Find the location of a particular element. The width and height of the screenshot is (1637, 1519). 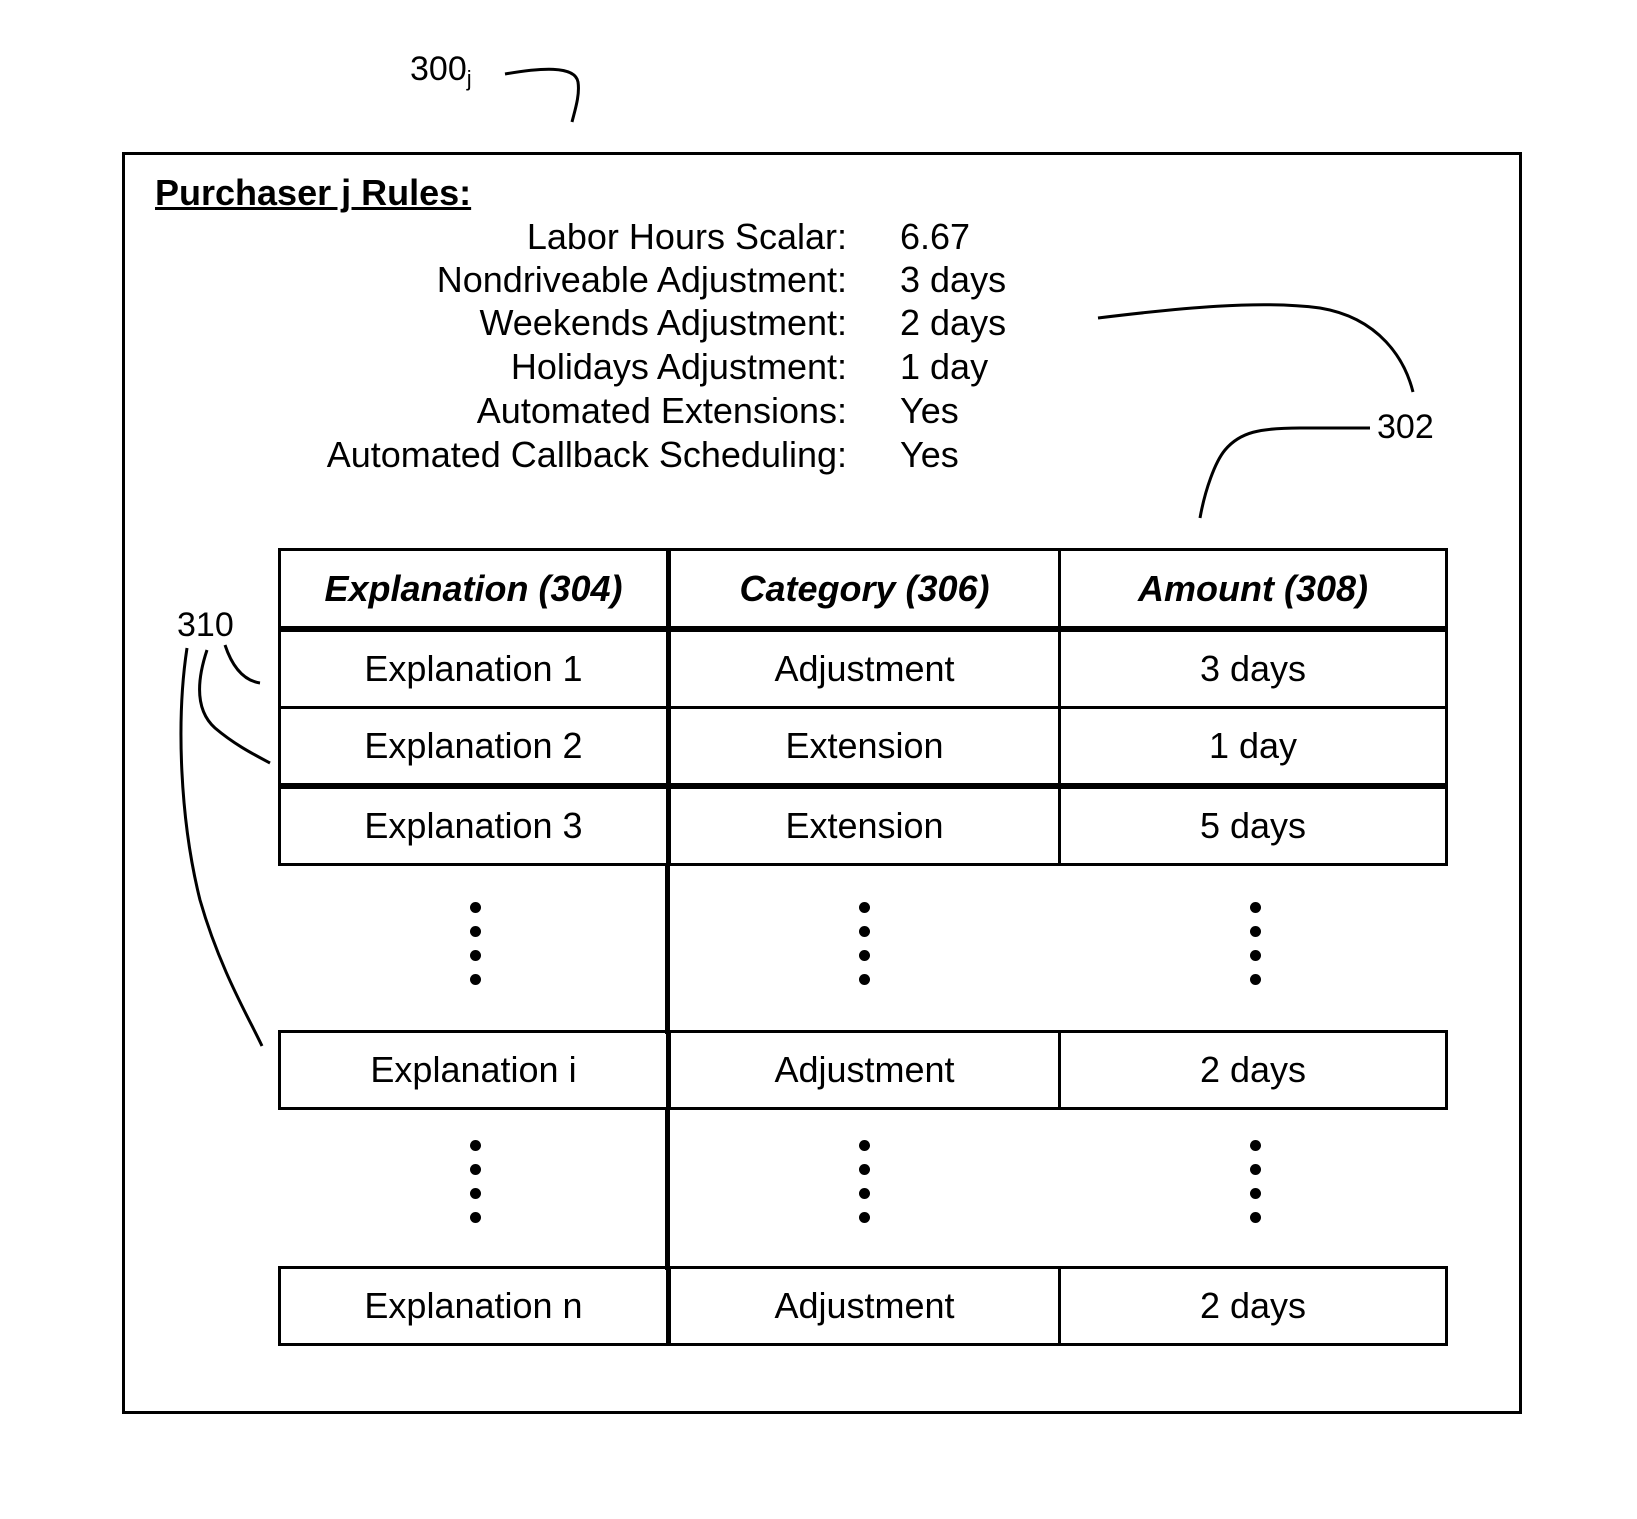

cell-explanation: Explanation 3 is located at coordinates (476, 826).